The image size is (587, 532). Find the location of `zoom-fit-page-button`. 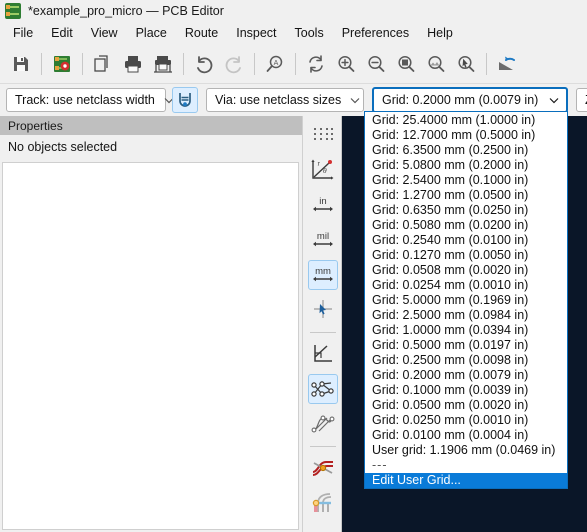

zoom-fit-page-button is located at coordinates (406, 64).